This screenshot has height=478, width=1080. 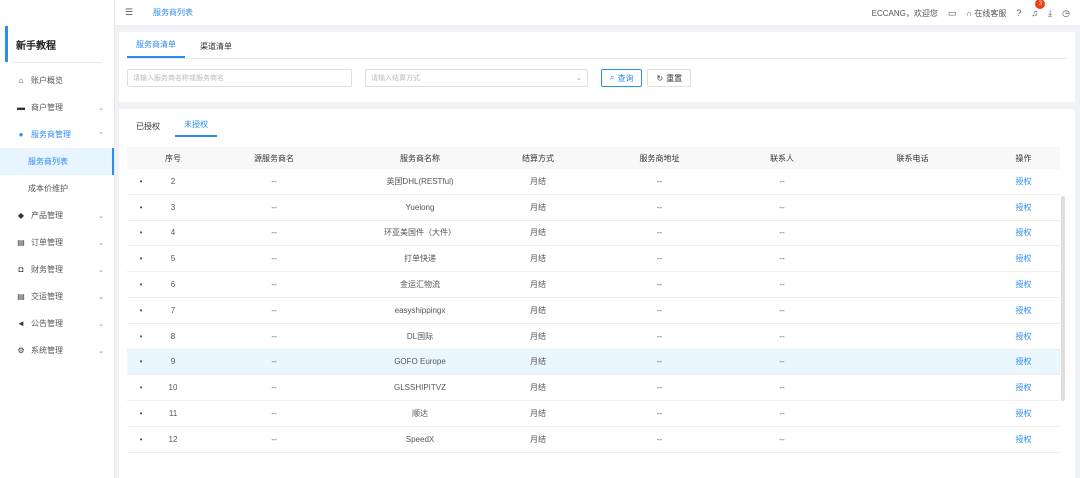 What do you see at coordinates (57, 323) in the screenshot?
I see `sidebar-item: ◄ 公告管理 ⌄` at bounding box center [57, 323].